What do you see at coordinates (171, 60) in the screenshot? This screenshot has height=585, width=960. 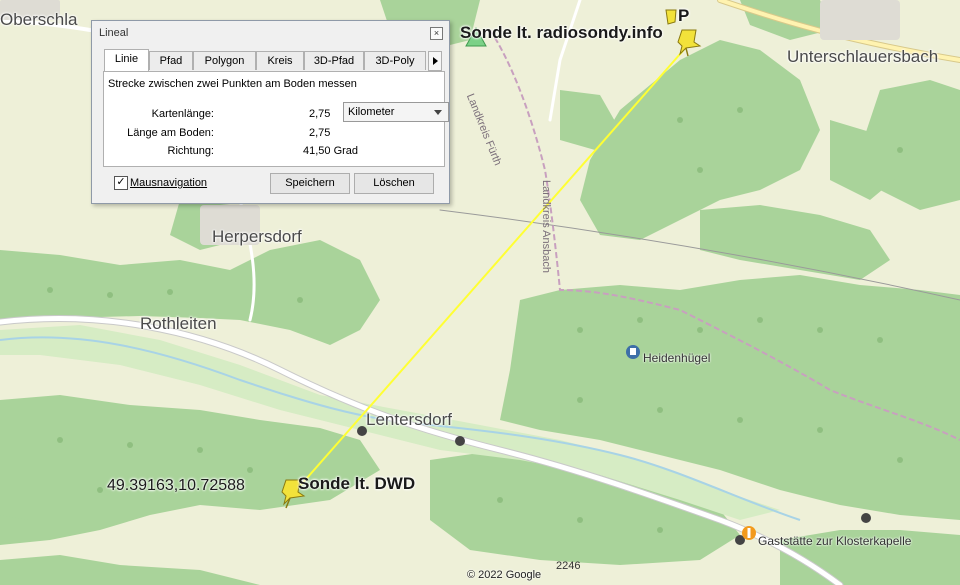 I see `tab-pfad: Pfad` at bounding box center [171, 60].